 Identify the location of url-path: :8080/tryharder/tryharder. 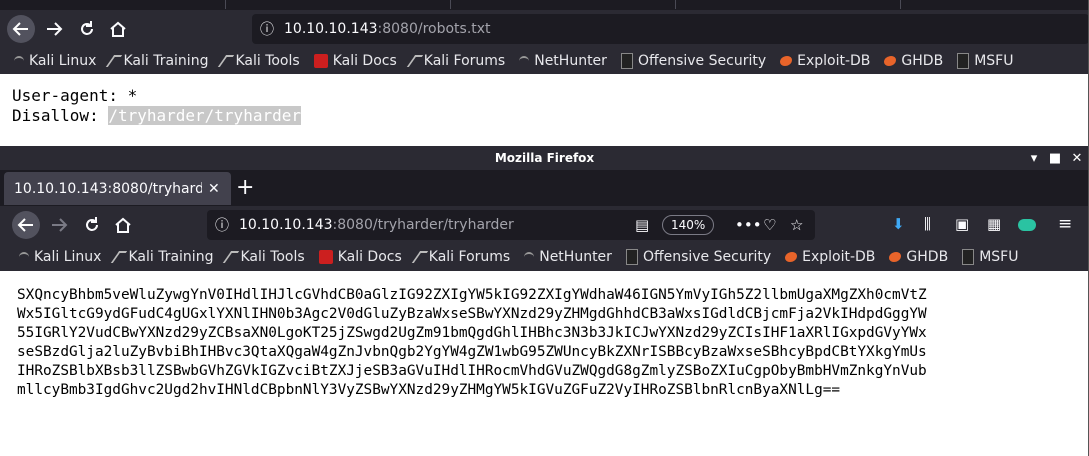
(423, 225).